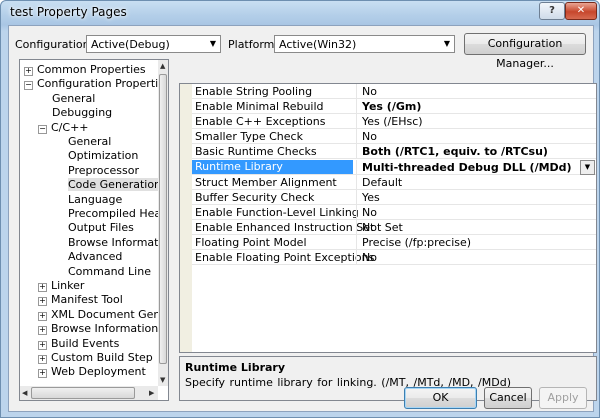  Describe the element at coordinates (394, 137) in the screenshot. I see `property-row: Smaller Type Check No` at that location.